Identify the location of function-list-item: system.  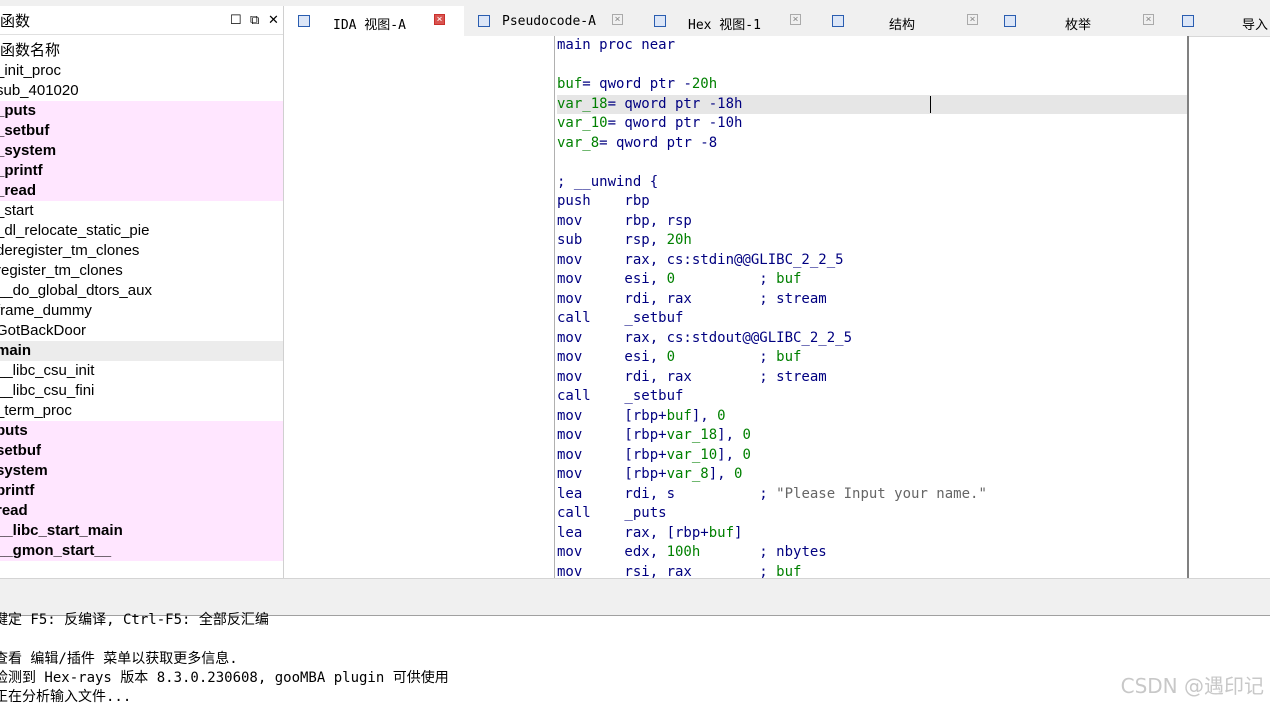
(141, 471).